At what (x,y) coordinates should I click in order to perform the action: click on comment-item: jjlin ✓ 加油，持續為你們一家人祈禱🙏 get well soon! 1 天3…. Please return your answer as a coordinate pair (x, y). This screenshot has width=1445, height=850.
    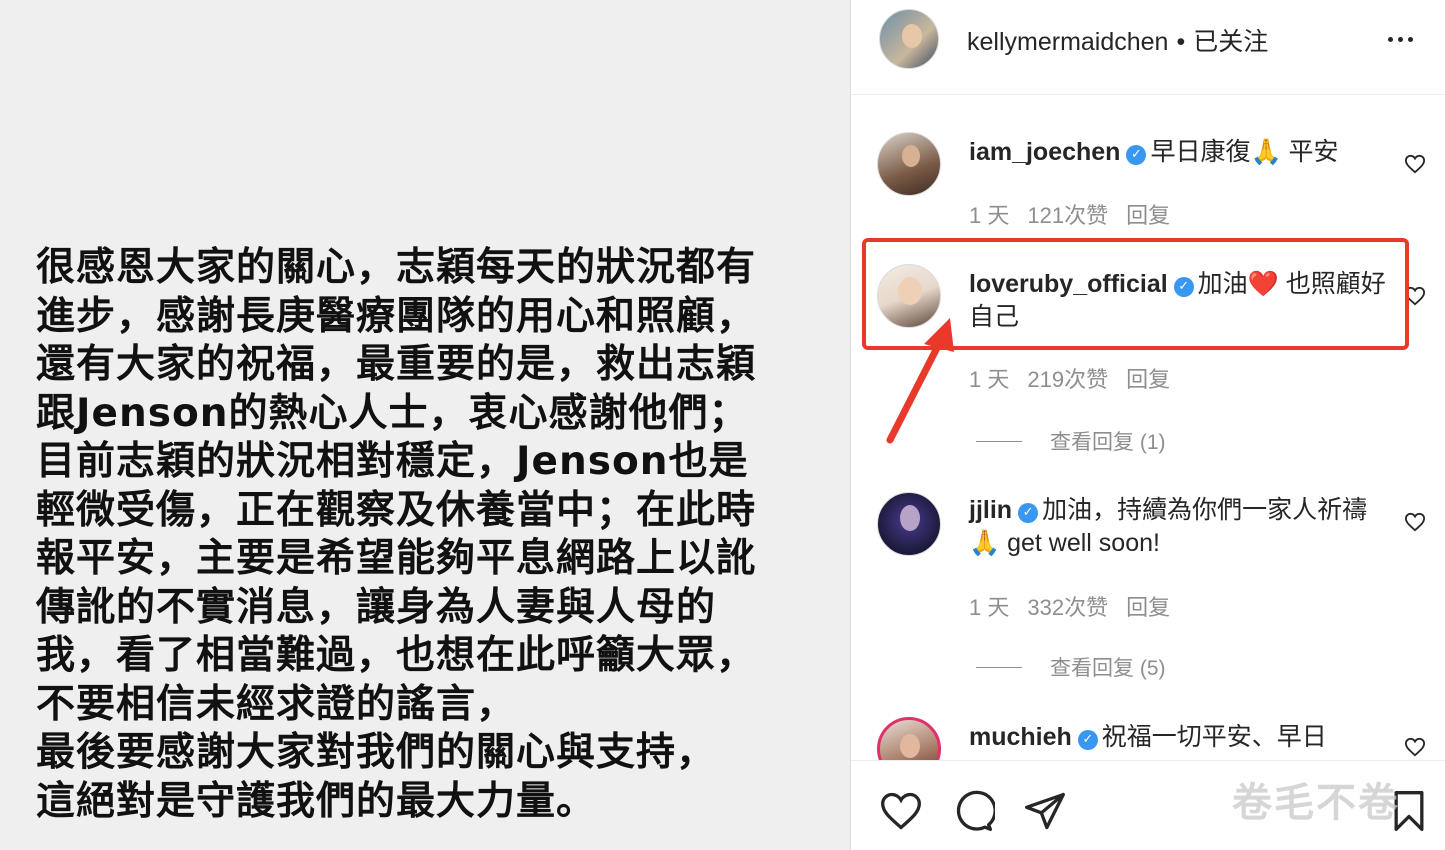
    Looking at the image, I should click on (1148, 585).